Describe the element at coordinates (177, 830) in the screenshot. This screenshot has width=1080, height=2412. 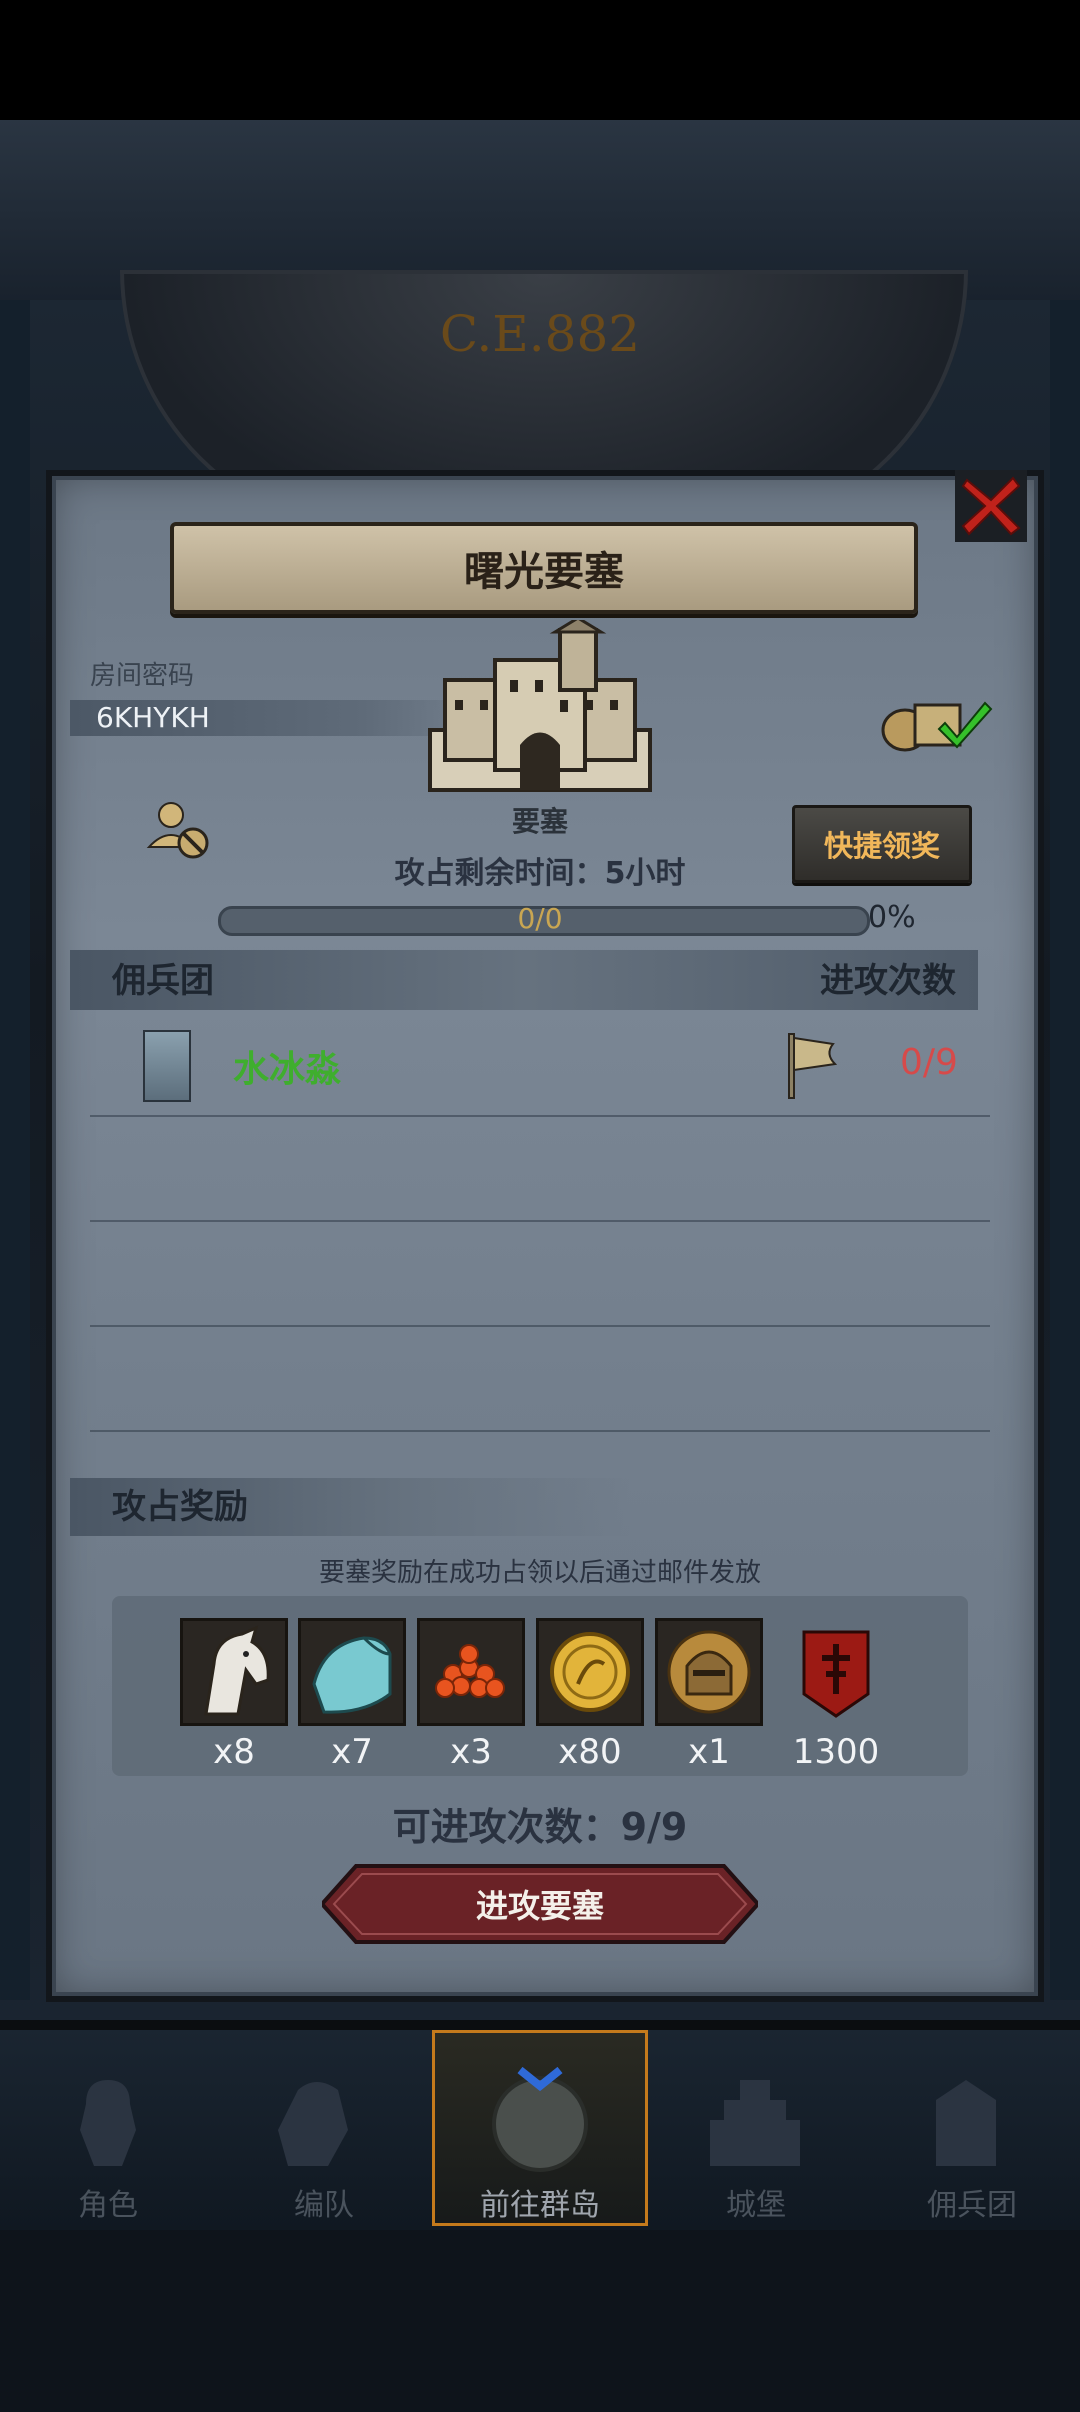
I see `no-permission-user-icon` at that location.